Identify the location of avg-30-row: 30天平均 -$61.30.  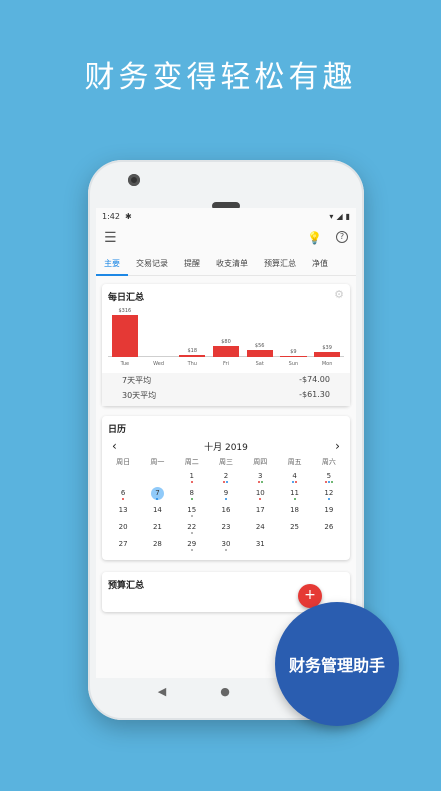
(226, 397).